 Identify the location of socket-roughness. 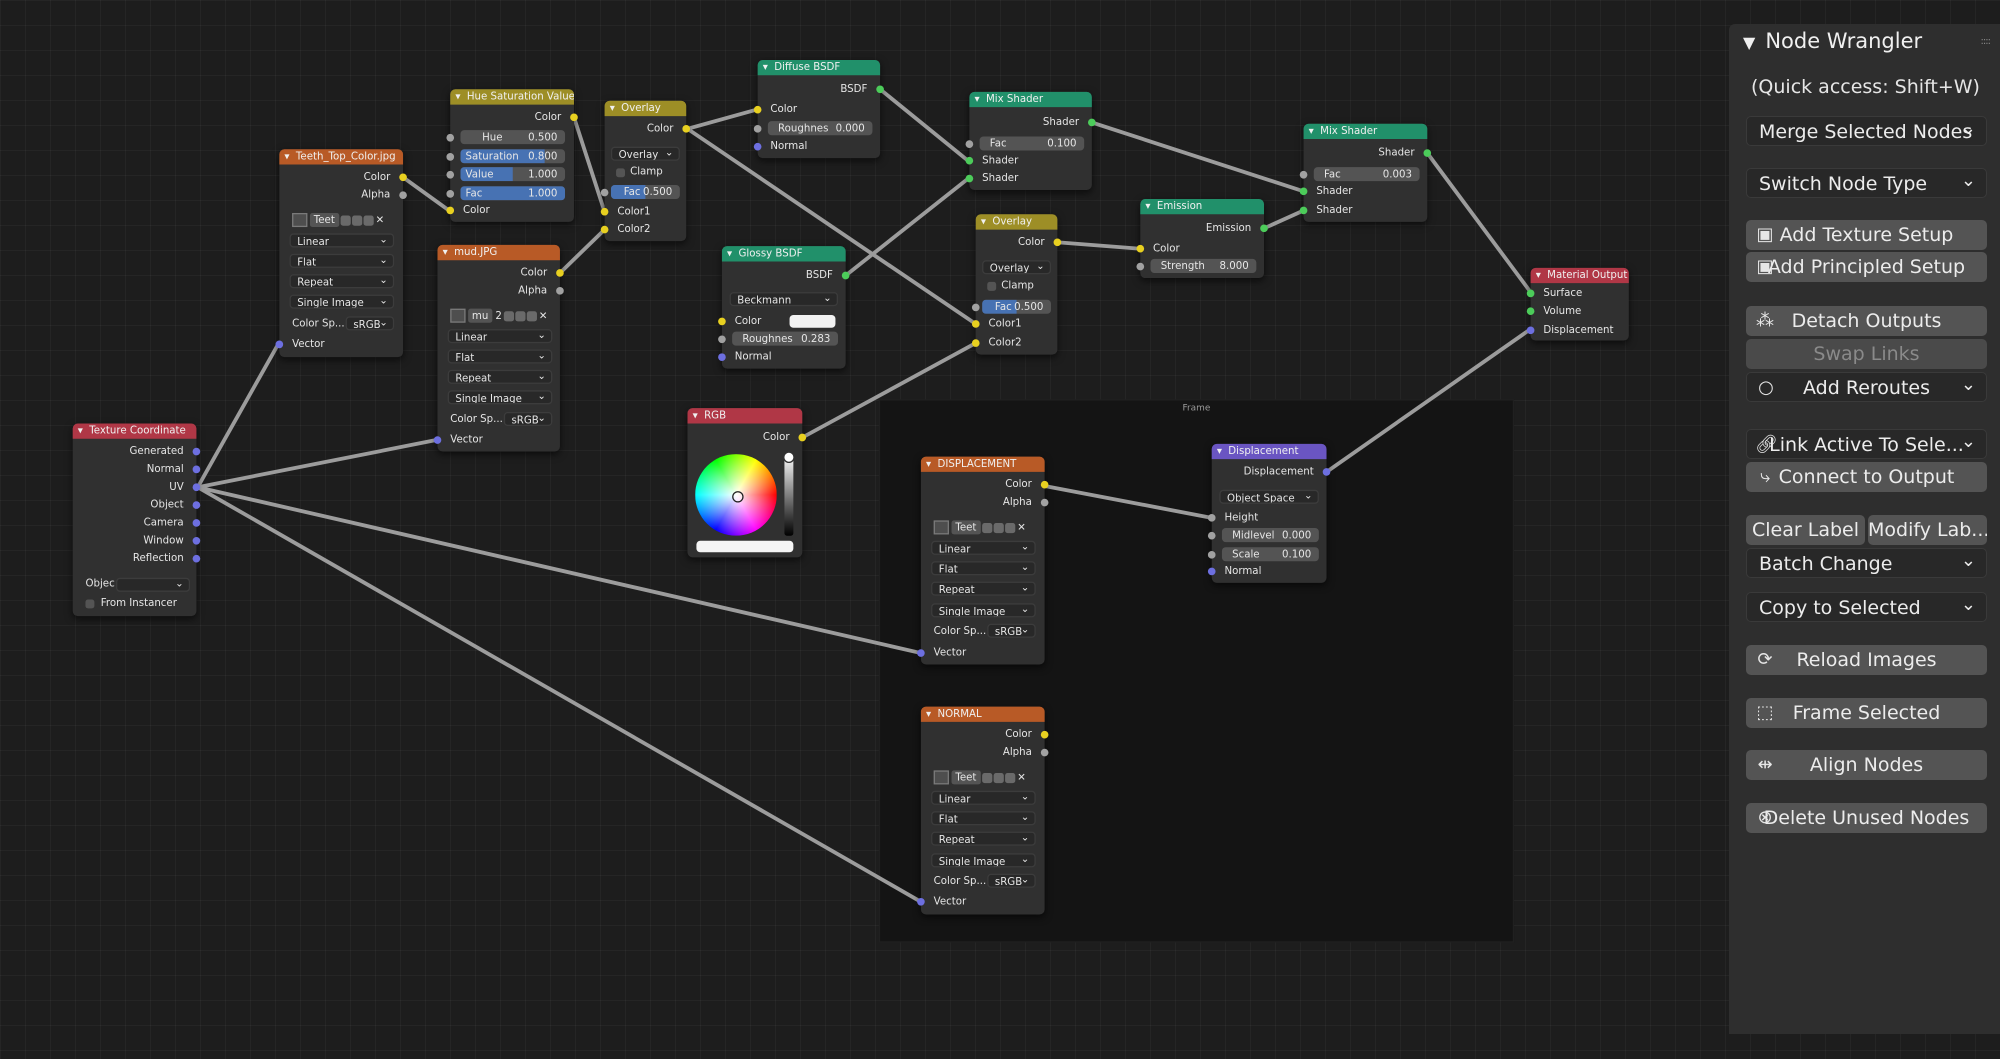
(757, 128).